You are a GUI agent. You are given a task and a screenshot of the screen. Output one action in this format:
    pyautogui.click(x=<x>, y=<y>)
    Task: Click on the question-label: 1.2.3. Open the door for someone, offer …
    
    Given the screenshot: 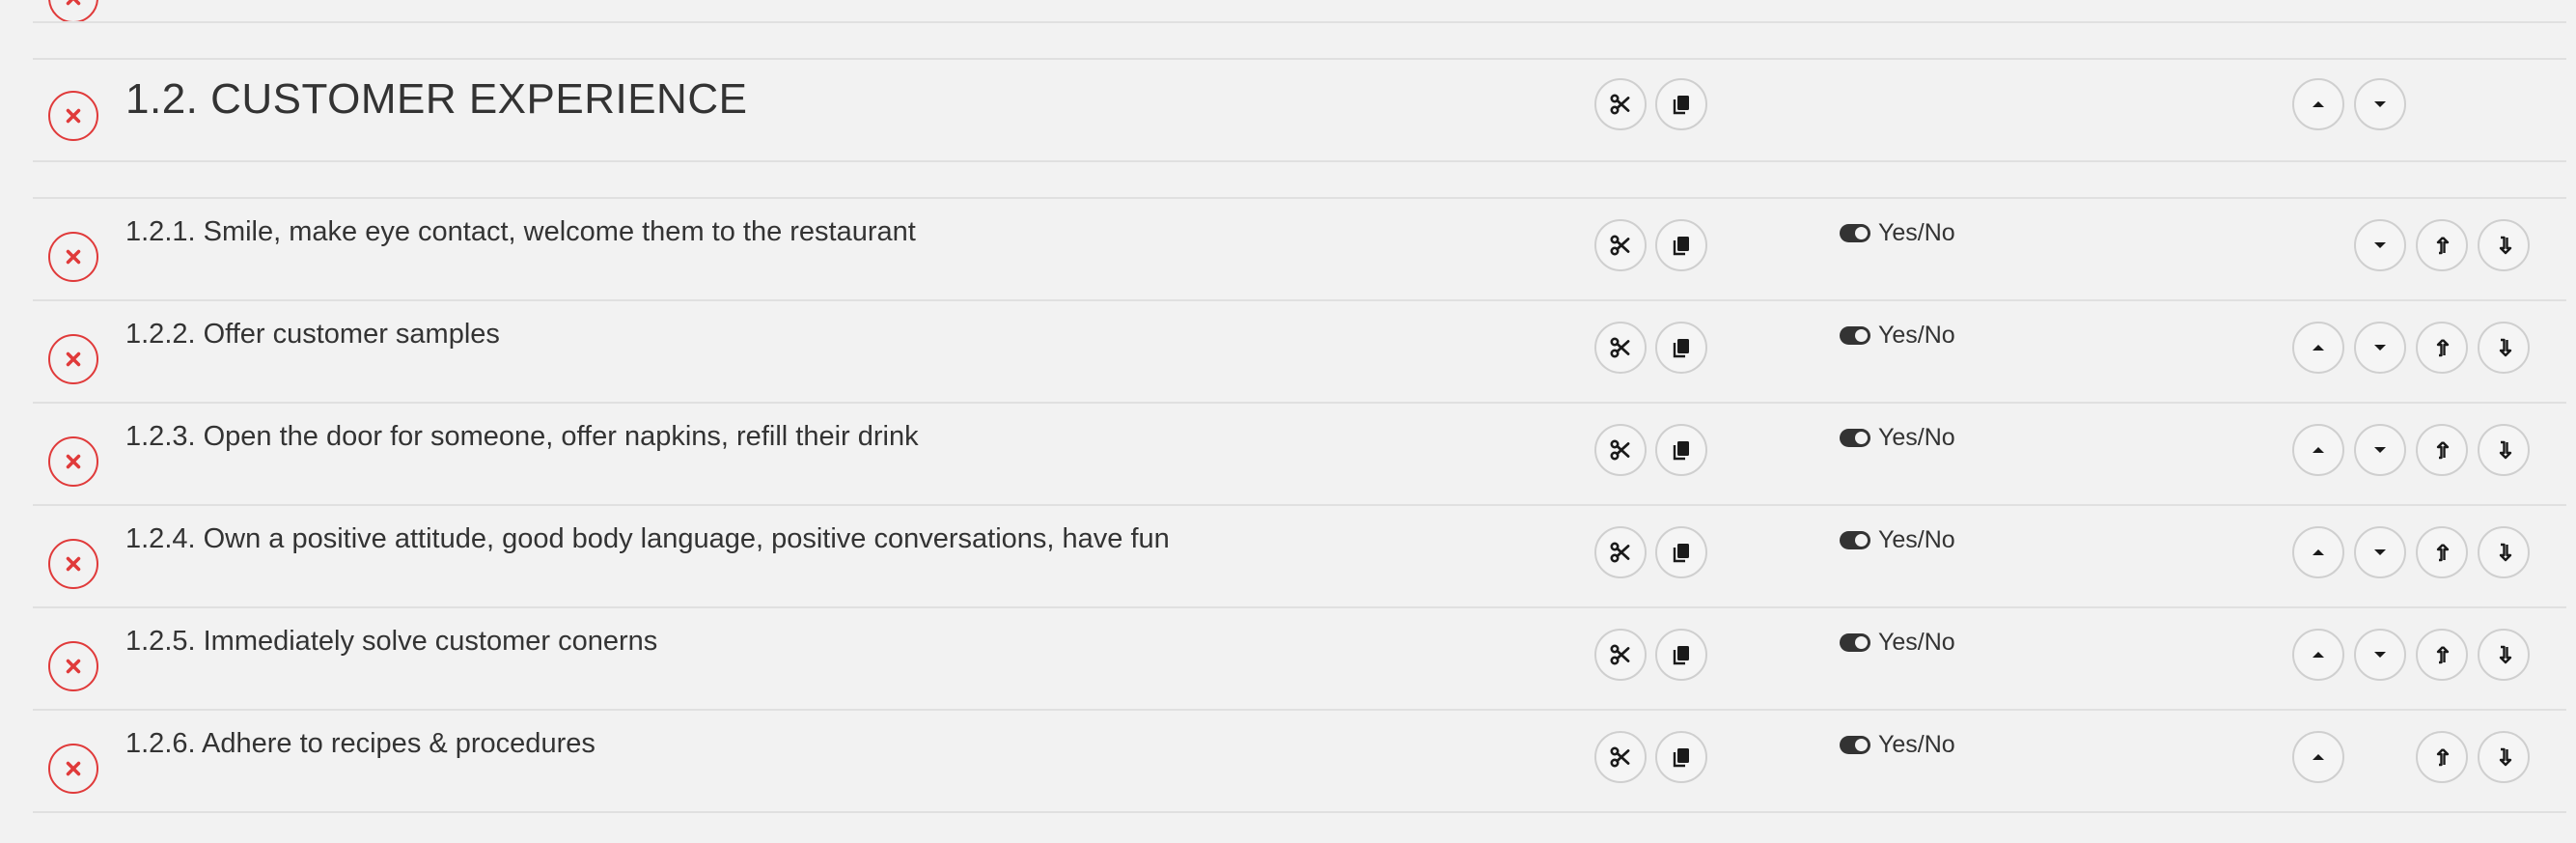 What is the action you would take?
    pyautogui.click(x=522, y=437)
    